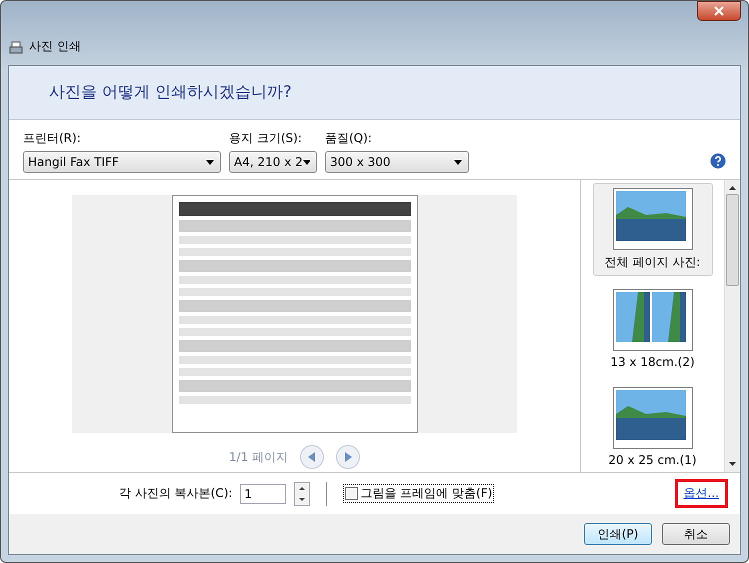 This screenshot has height=563, width=749. Describe the element at coordinates (302, 499) in the screenshot. I see `down-arrow-icon` at that location.